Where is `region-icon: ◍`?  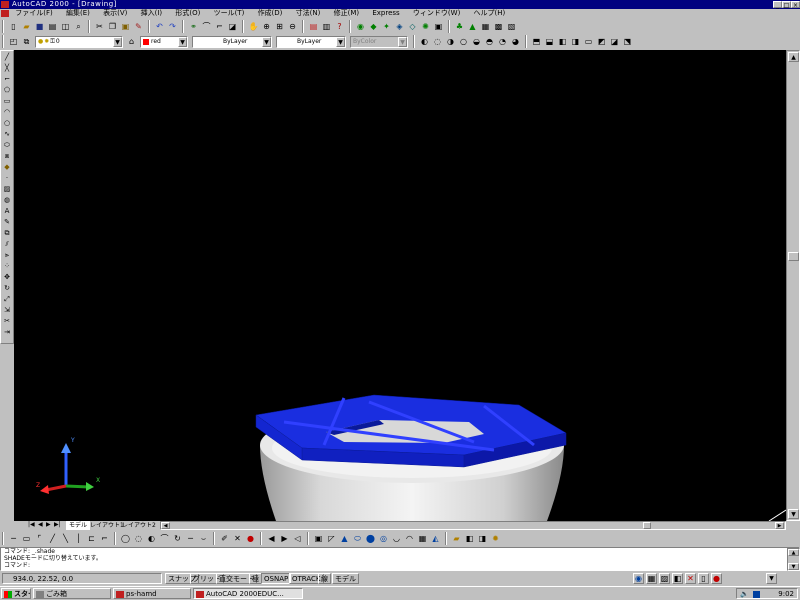
region-icon: ◍ is located at coordinates (7, 200).